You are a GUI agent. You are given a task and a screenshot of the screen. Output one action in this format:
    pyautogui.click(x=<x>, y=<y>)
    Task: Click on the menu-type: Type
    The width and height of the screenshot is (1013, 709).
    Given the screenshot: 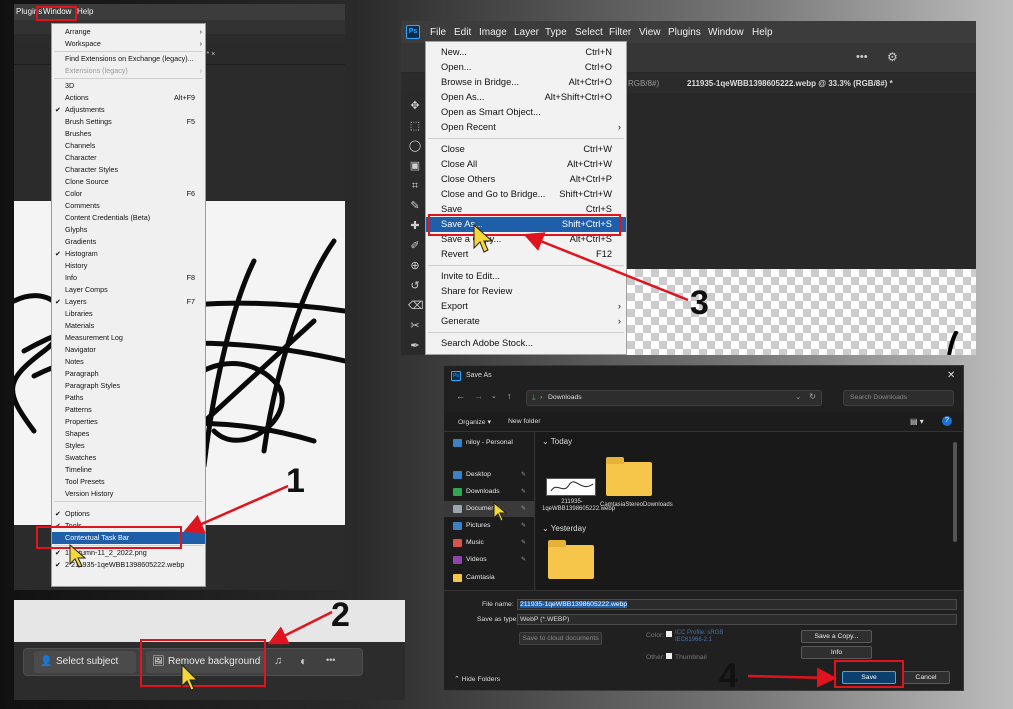 What is the action you would take?
    pyautogui.click(x=556, y=32)
    